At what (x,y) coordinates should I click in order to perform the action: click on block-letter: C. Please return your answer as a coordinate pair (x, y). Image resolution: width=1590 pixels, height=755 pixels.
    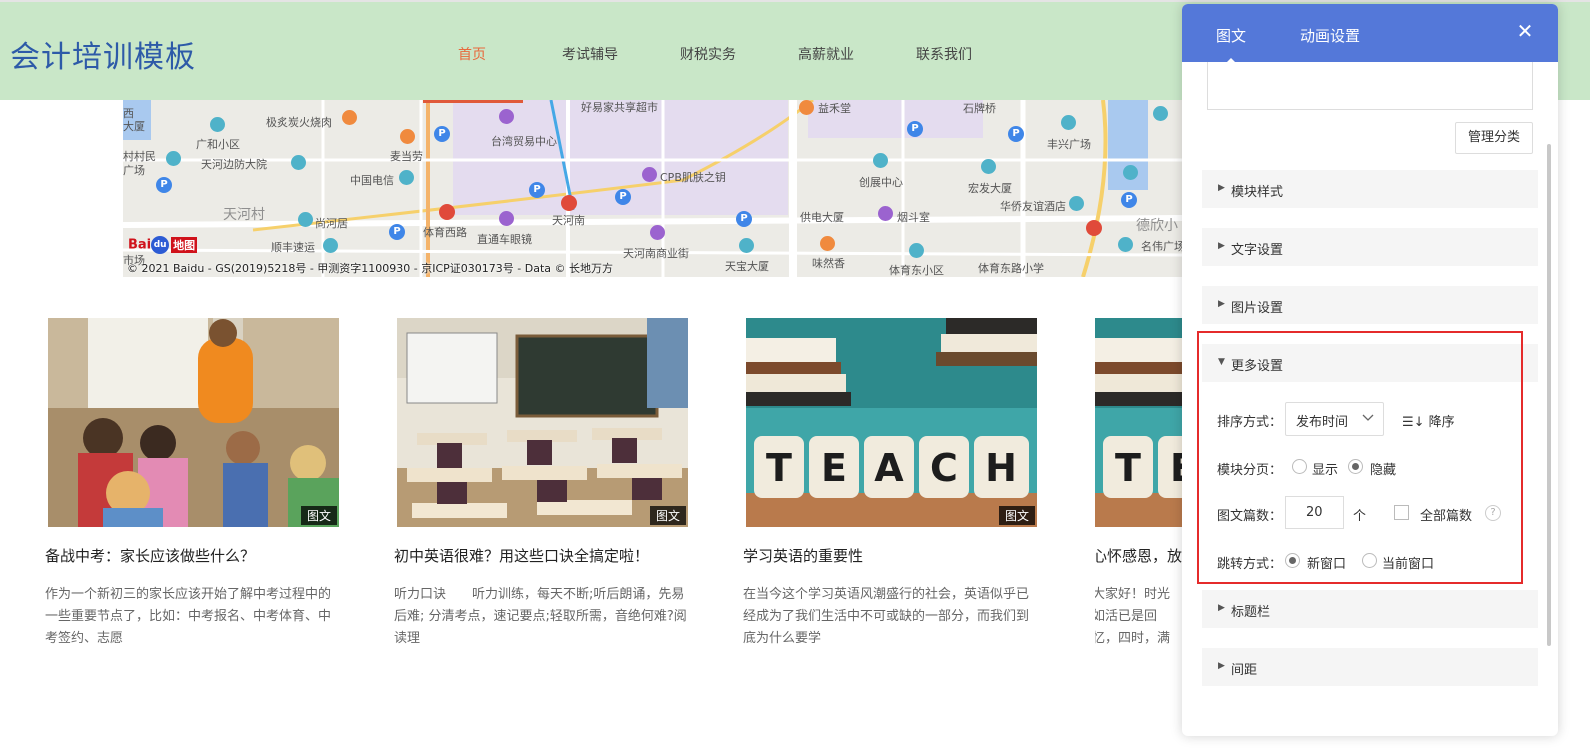
    Looking at the image, I should click on (944, 468).